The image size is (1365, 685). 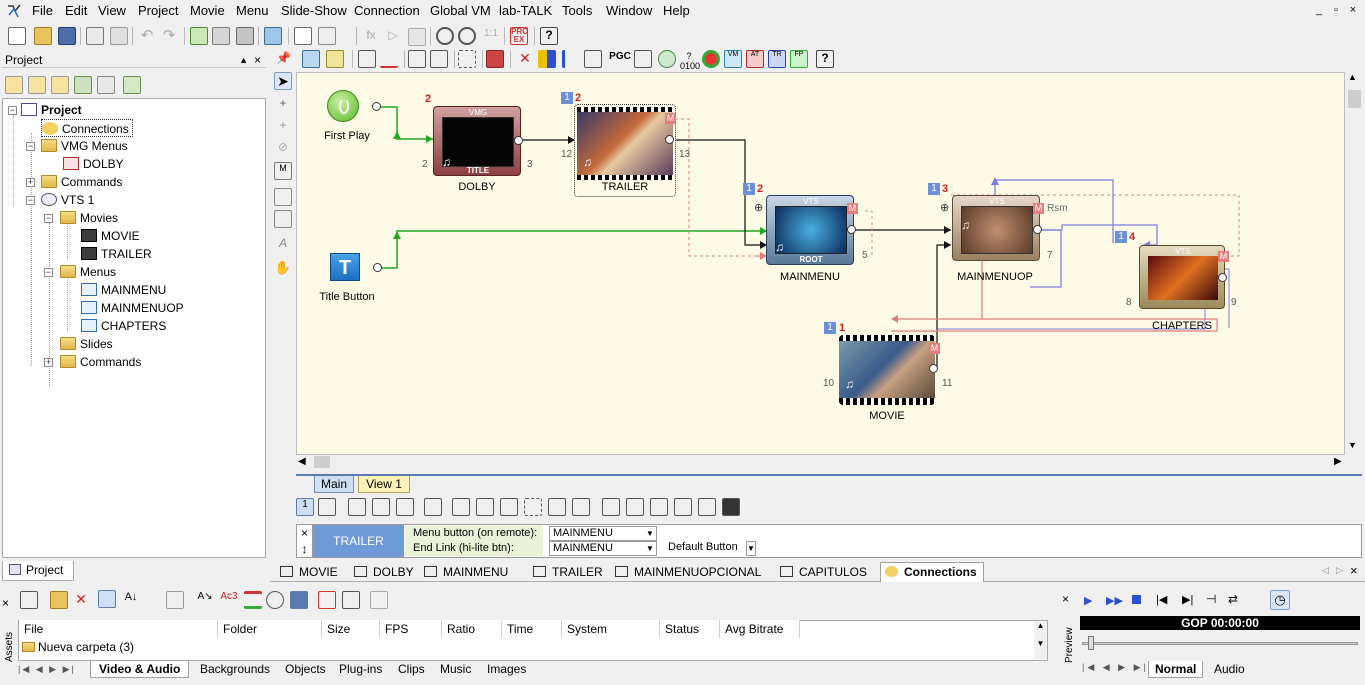 What do you see at coordinates (384, 572) in the screenshot?
I see `doc-tab-dolby: DOLBY` at bounding box center [384, 572].